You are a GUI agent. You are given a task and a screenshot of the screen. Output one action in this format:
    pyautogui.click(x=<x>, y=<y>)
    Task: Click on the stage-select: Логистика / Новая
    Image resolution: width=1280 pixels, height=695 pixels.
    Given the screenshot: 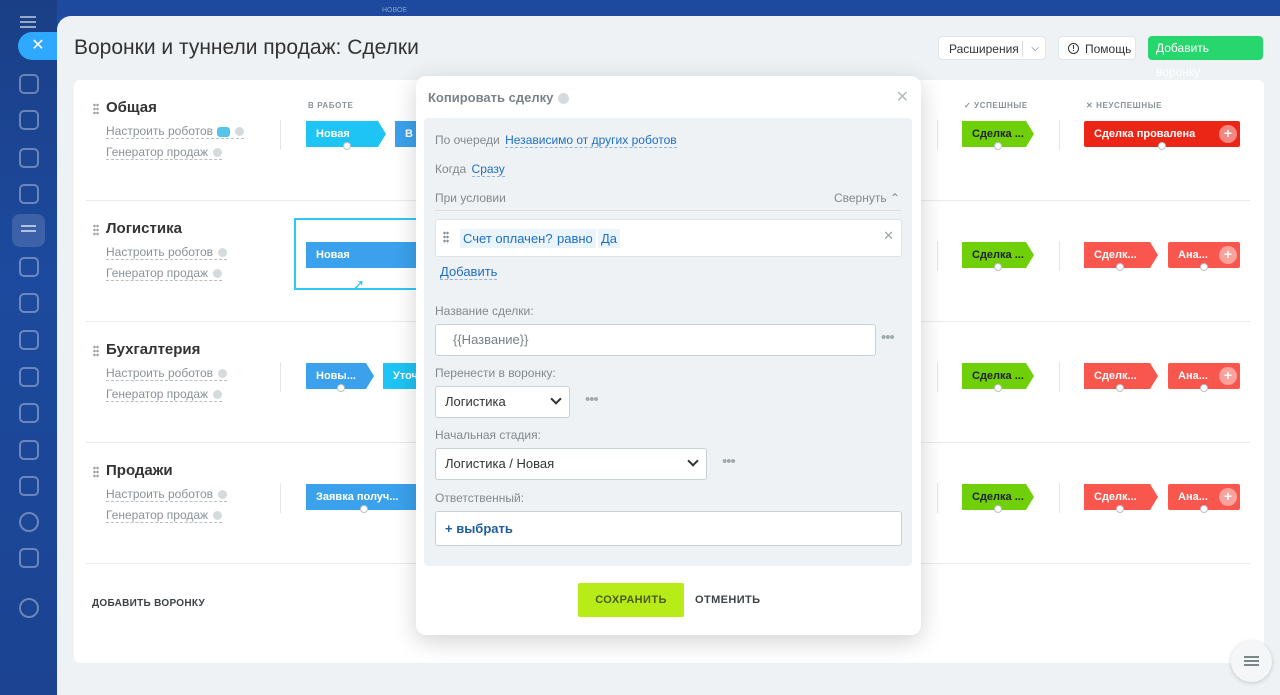 What is the action you would take?
    pyautogui.click(x=571, y=464)
    